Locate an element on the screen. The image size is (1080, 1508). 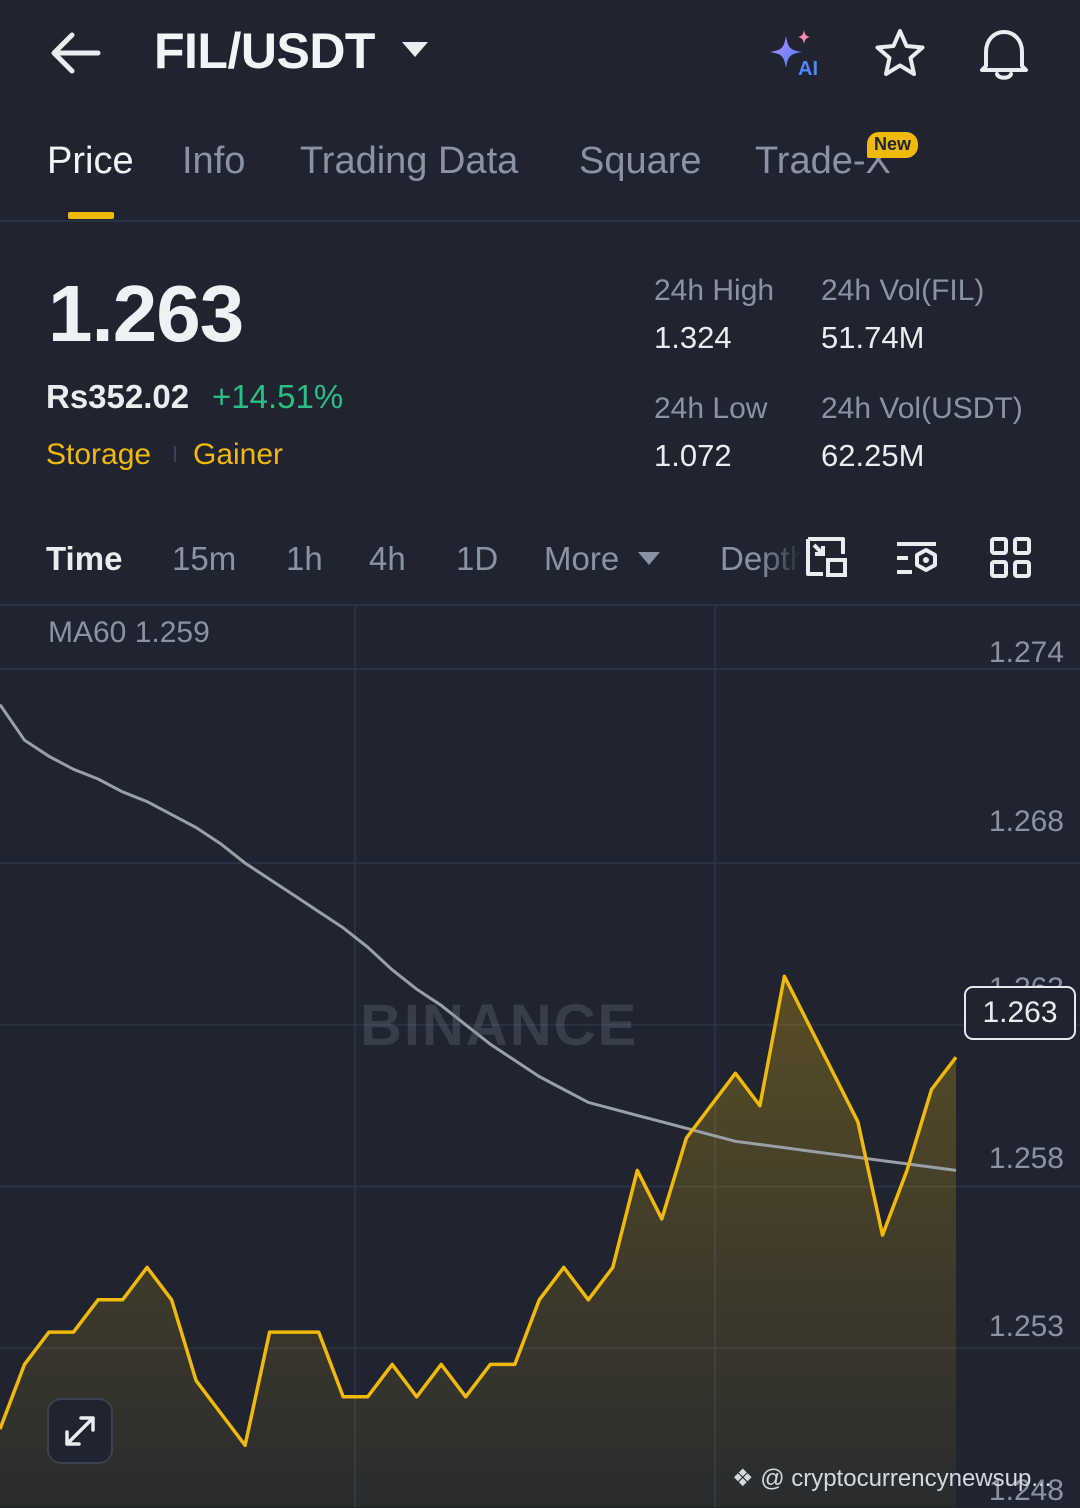
expand-chart-button is located at coordinates (80, 1431).